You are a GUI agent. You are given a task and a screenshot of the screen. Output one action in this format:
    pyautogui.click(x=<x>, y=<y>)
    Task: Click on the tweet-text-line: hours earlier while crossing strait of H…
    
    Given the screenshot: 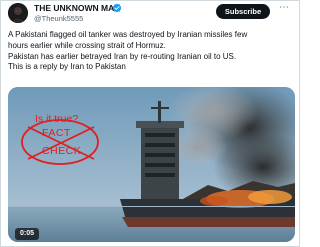 What is the action you would take?
    pyautogui.click(x=87, y=45)
    